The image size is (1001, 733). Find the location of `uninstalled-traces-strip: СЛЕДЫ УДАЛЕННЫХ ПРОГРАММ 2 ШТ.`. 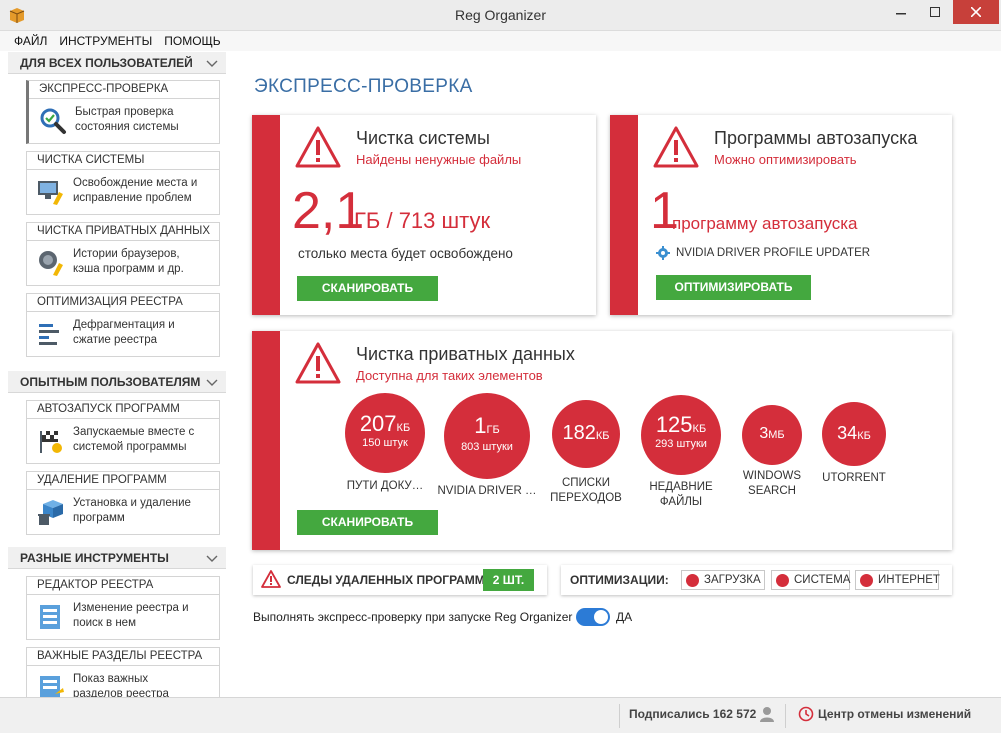

uninstalled-traces-strip: СЛЕДЫ УДАЛЕННЫХ ПРОГРАММ 2 ШТ. is located at coordinates (400, 580).